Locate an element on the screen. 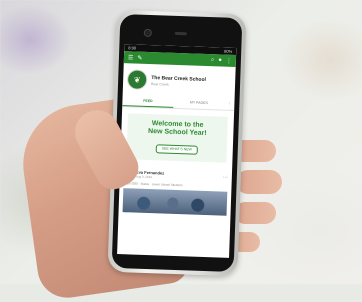  school-subtitle: Bear Creek is located at coordinates (159, 84).